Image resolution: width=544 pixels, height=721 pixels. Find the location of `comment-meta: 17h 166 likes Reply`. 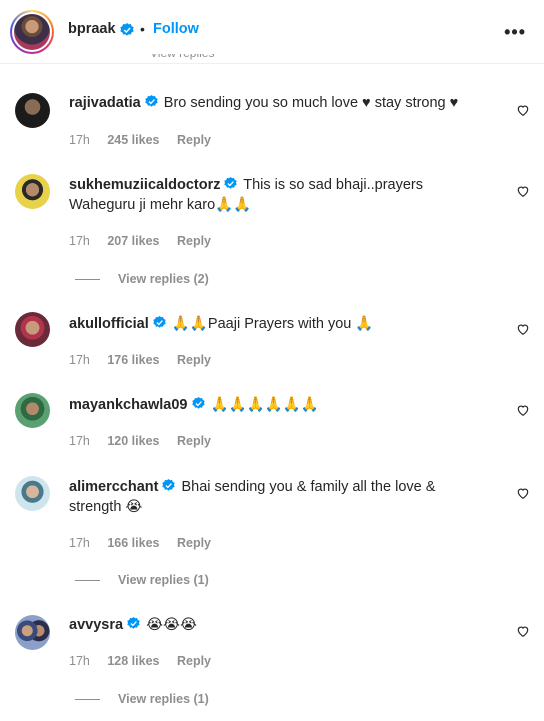

comment-meta: 17h 166 likes Reply is located at coordinates (140, 543).